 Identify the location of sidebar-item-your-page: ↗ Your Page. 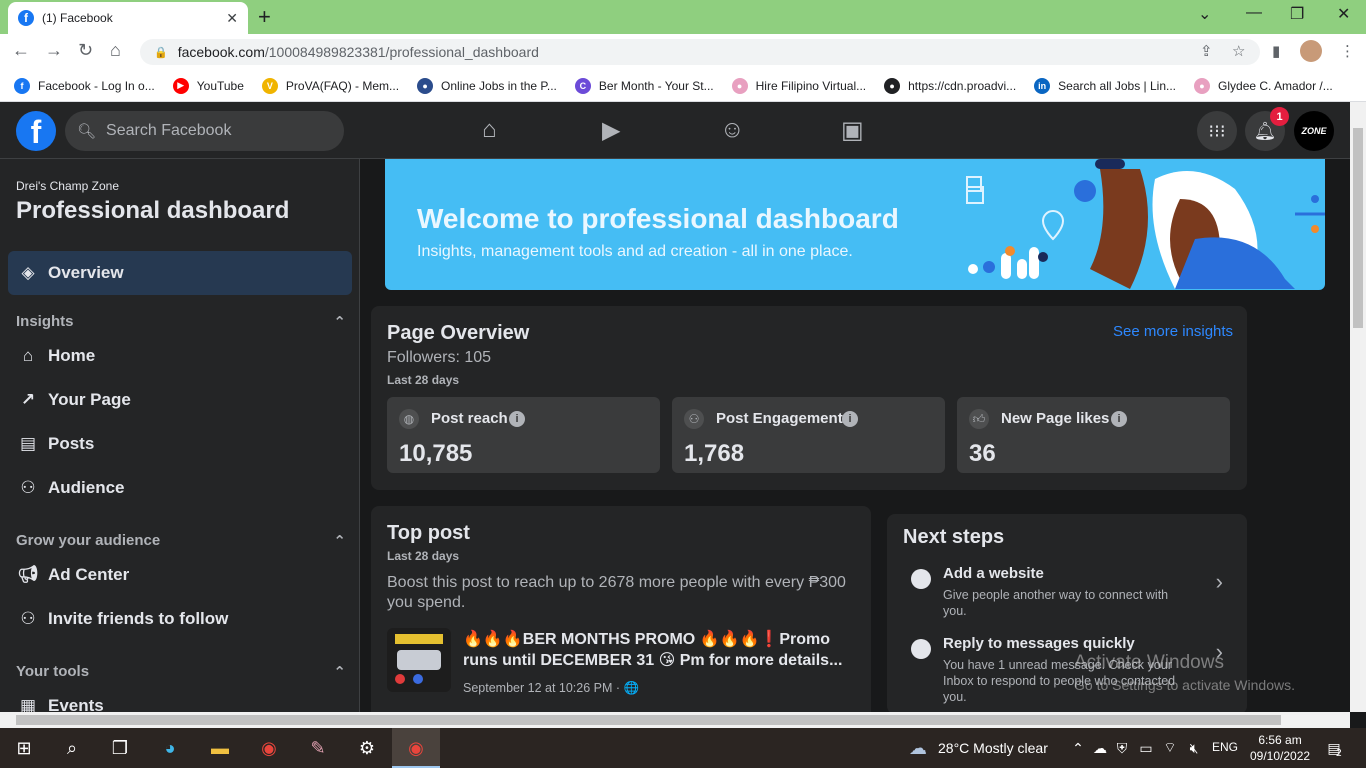
(180, 400).